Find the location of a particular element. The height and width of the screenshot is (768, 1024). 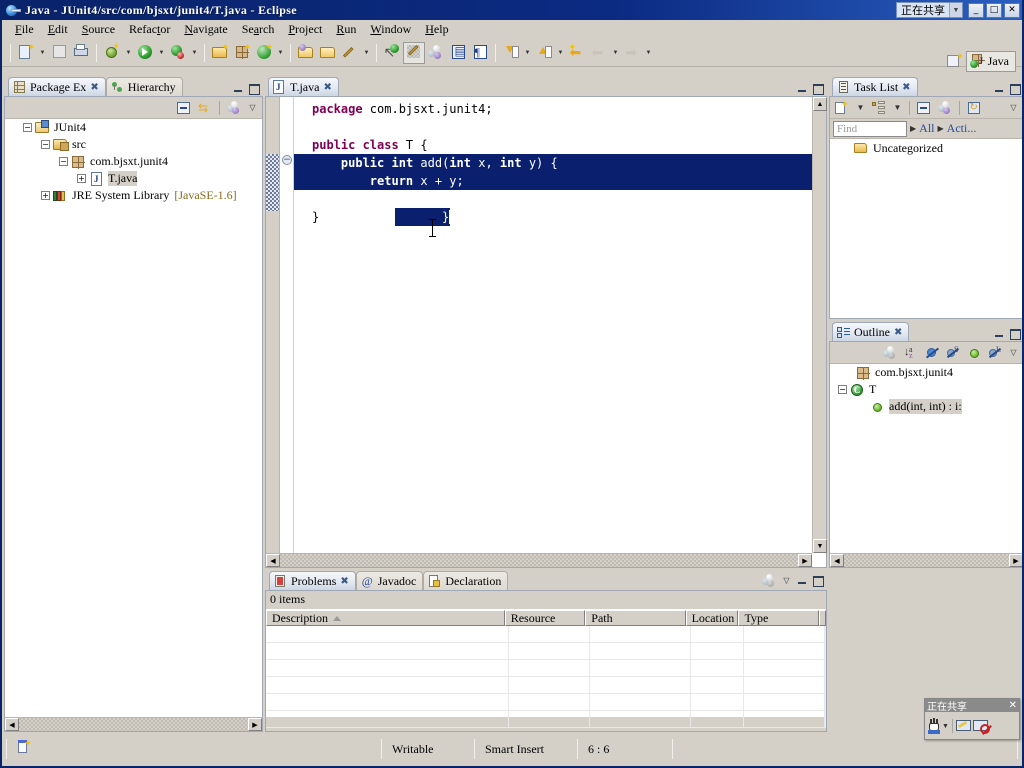

editor-maximize-icon is located at coordinates (818, 89).